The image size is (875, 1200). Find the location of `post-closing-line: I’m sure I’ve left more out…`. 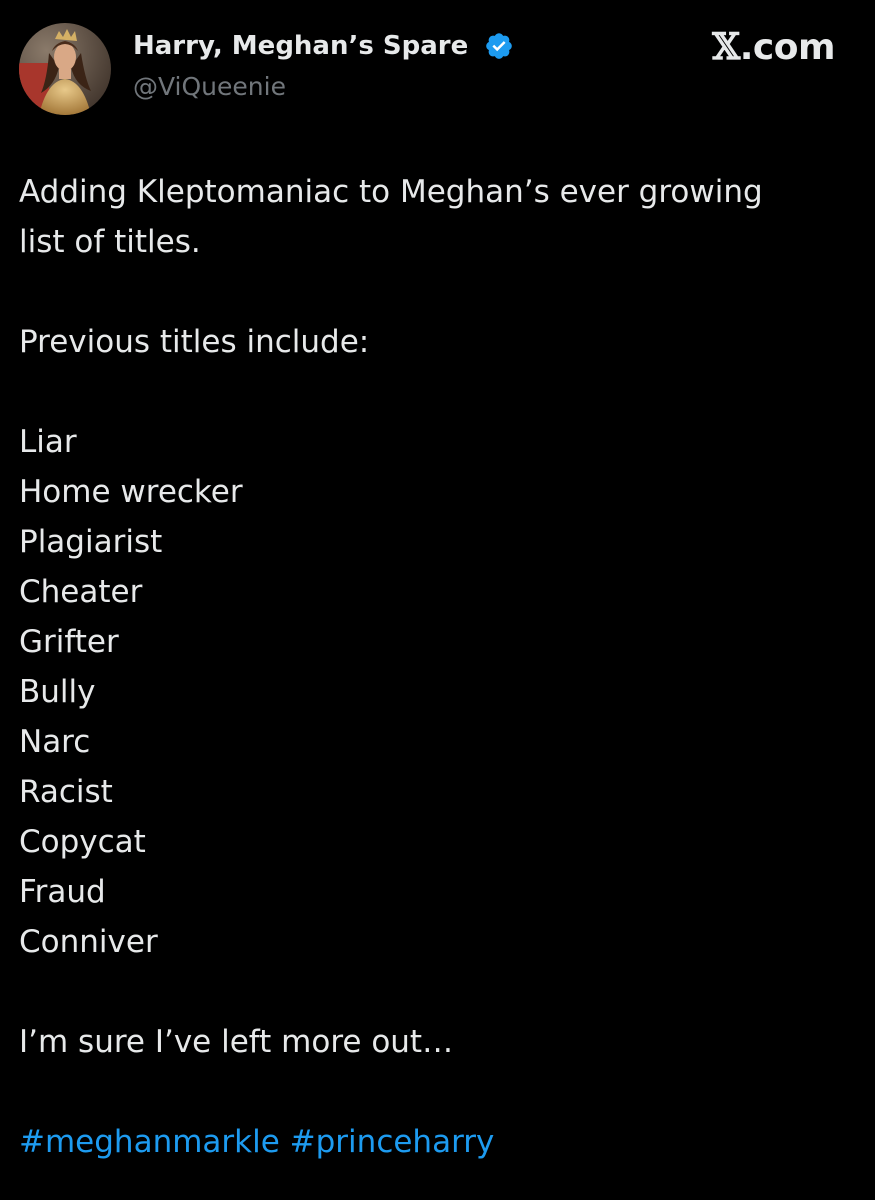

post-closing-line: I’m sure I’ve left more out… is located at coordinates (236, 1042).